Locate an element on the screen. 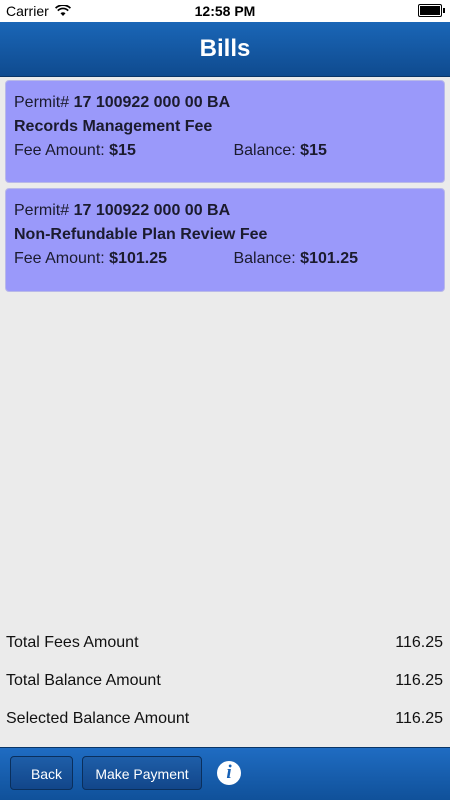 This screenshot has height=800, width=450. back-arrow-icon is located at coordinates (16, 773).